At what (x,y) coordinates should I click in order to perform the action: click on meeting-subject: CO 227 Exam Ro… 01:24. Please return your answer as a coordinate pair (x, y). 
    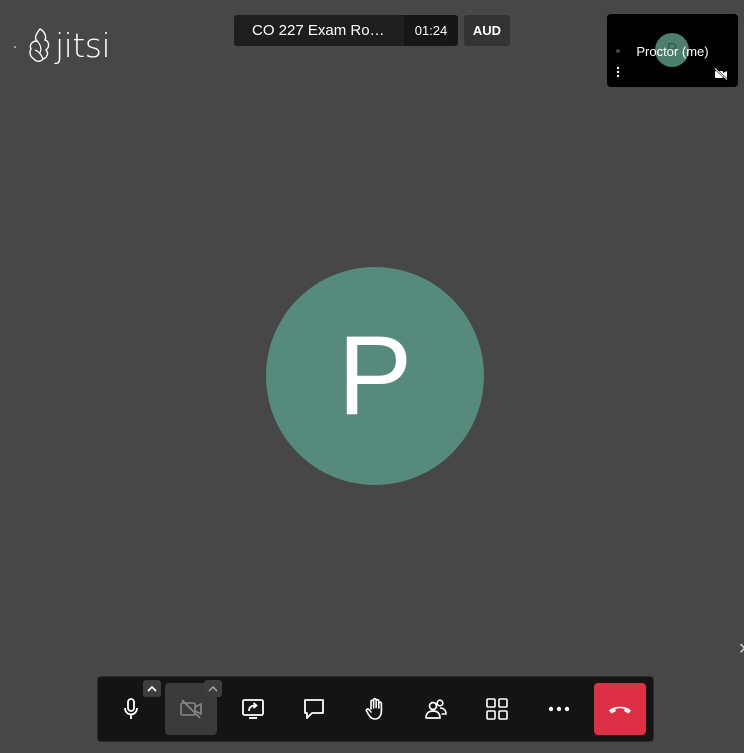
    Looking at the image, I should click on (346, 30).